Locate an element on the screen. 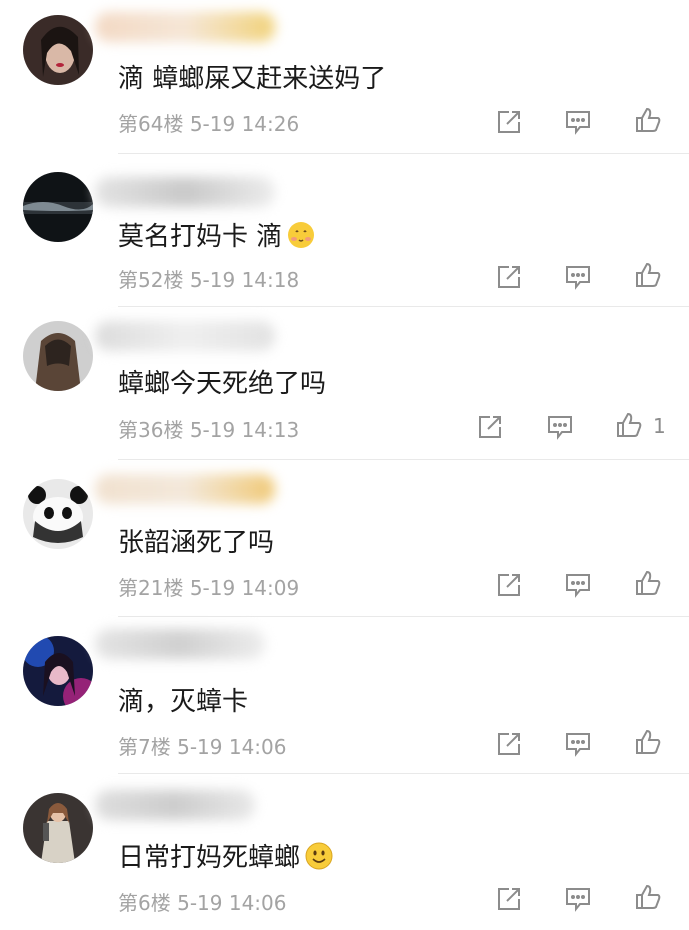  comment-time: 14:09 is located at coordinates (270, 588).